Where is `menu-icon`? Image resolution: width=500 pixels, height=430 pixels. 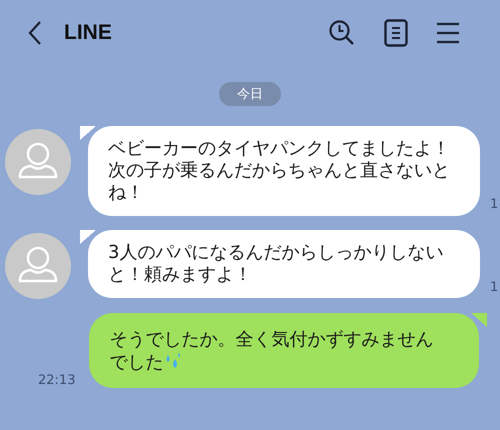
menu-icon is located at coordinates (448, 33).